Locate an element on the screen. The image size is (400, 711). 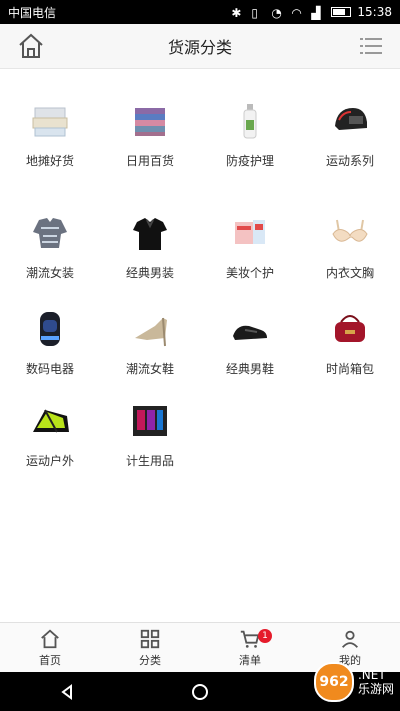
tent-icon is located at coordinates (51, 421).